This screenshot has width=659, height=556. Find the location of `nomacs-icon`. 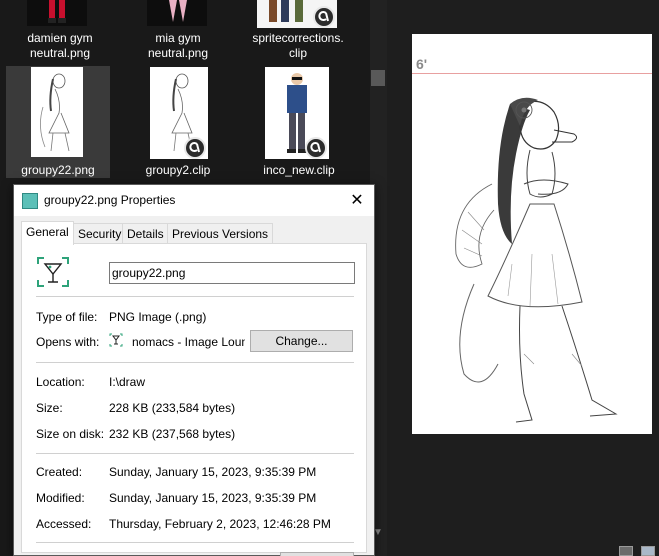

nomacs-icon is located at coordinates (116, 340).